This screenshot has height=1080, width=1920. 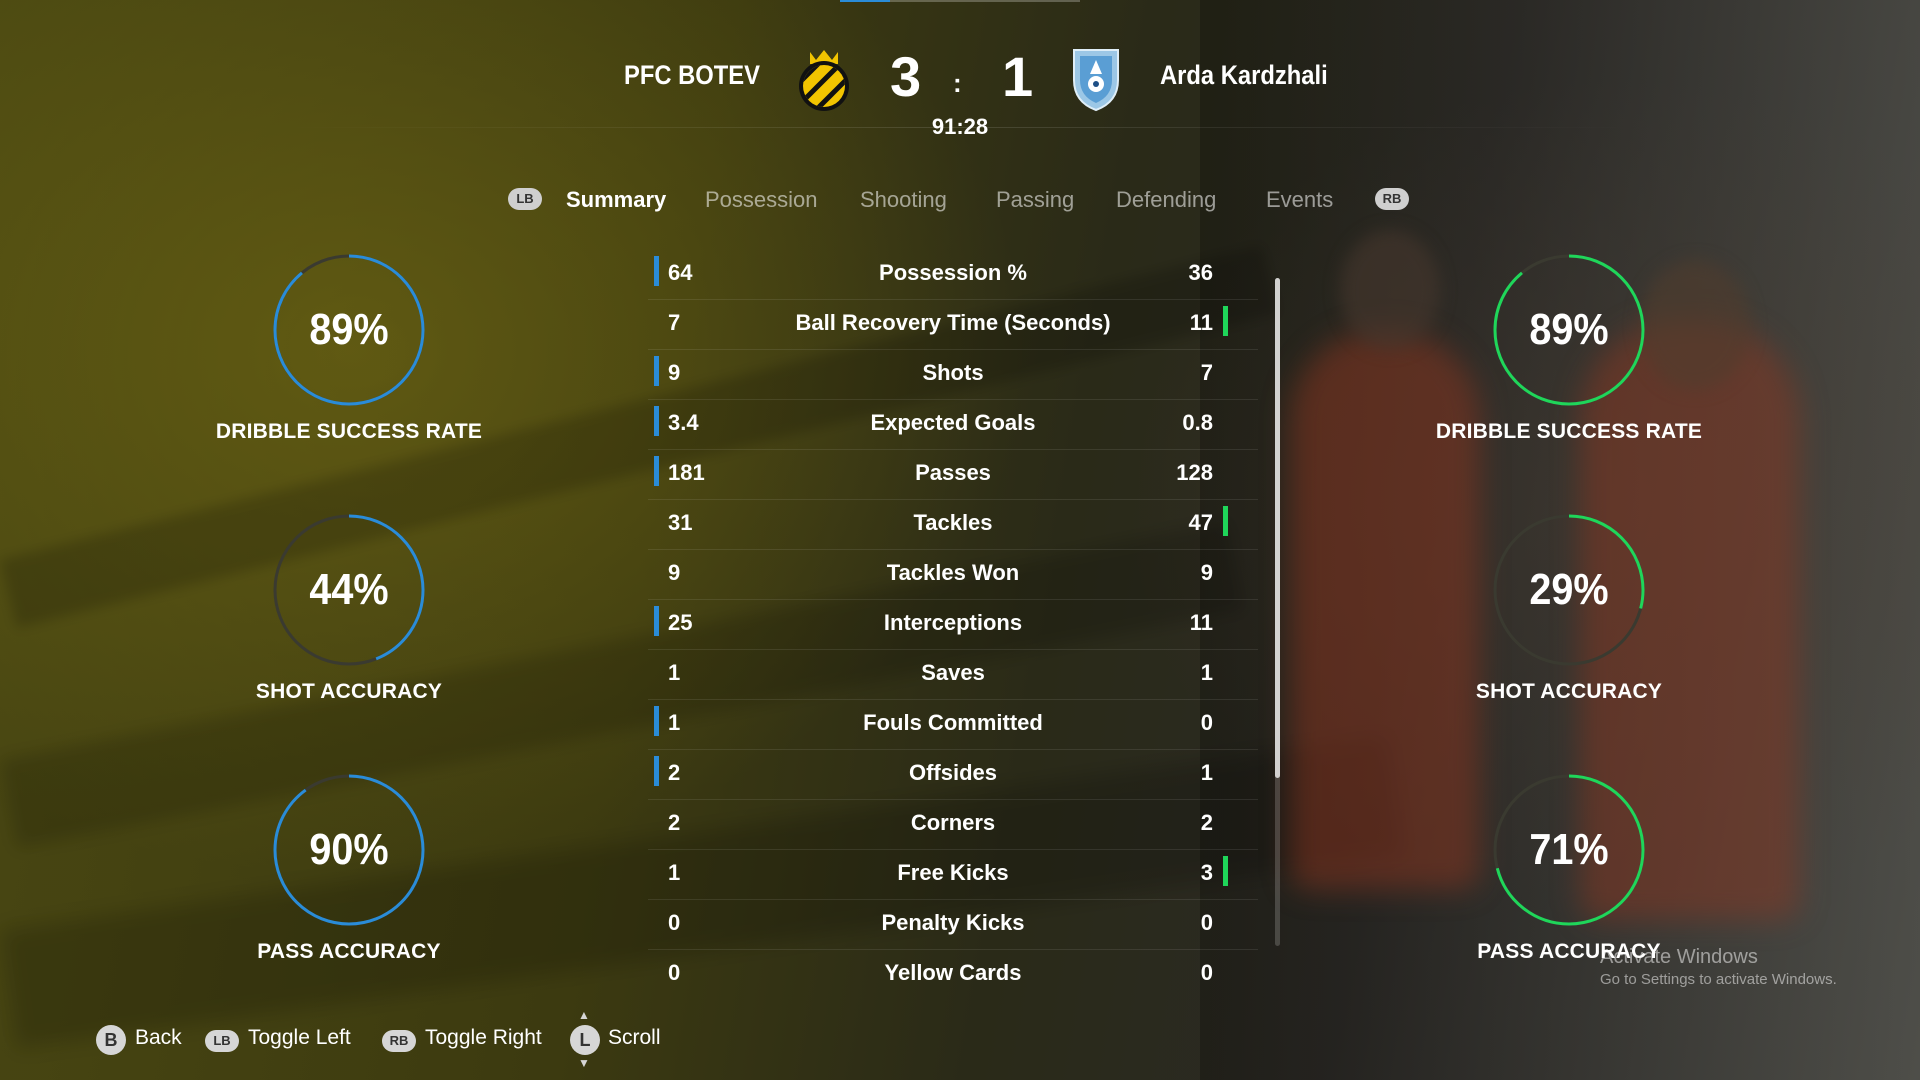 What do you see at coordinates (349, 951) in the screenshot?
I see `gauge-label: PASS ACCURACY` at bounding box center [349, 951].